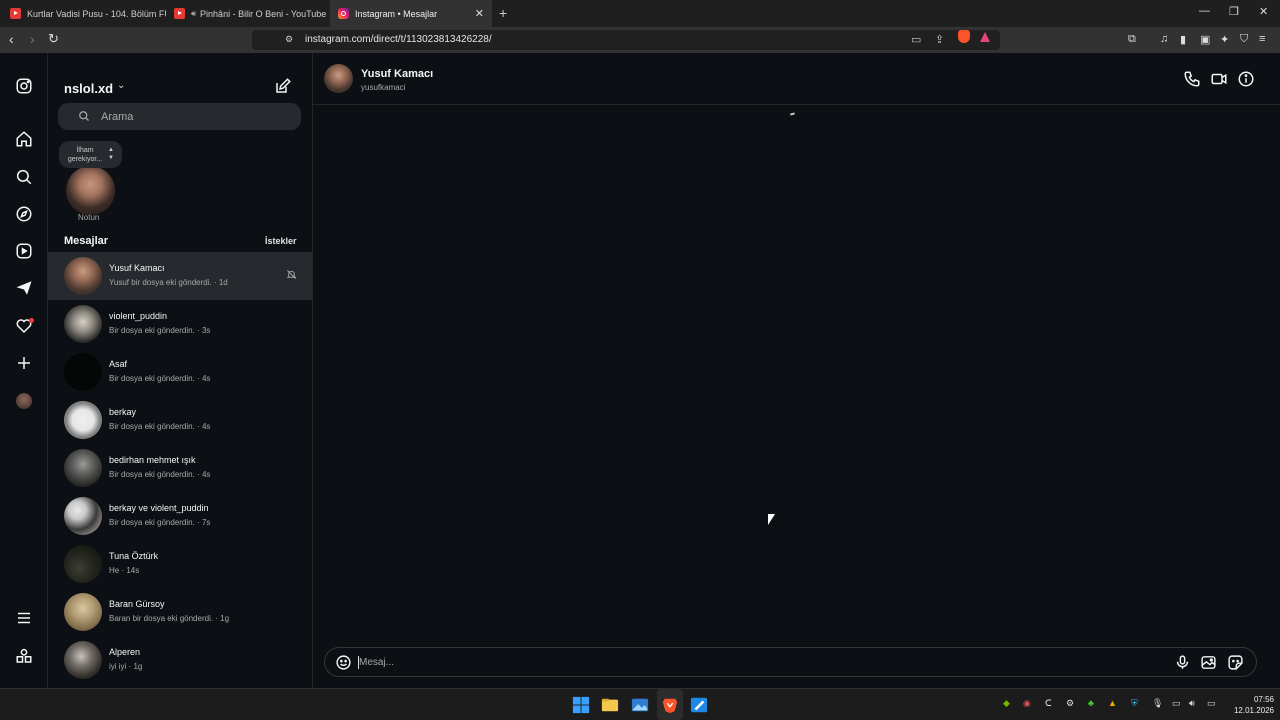 The width and height of the screenshot is (1280, 720). Describe the element at coordinates (1251, 705) in the screenshot. I see `system-clock: 07:56 12.01.2026` at that location.